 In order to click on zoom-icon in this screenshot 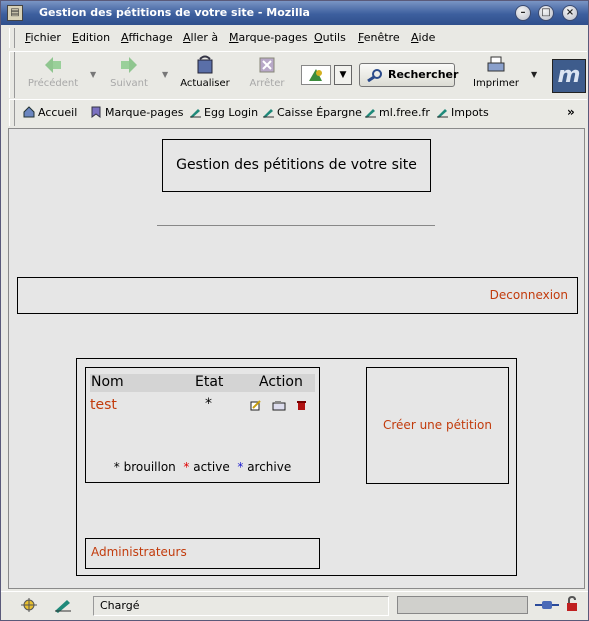, I will do `click(315, 75)`.